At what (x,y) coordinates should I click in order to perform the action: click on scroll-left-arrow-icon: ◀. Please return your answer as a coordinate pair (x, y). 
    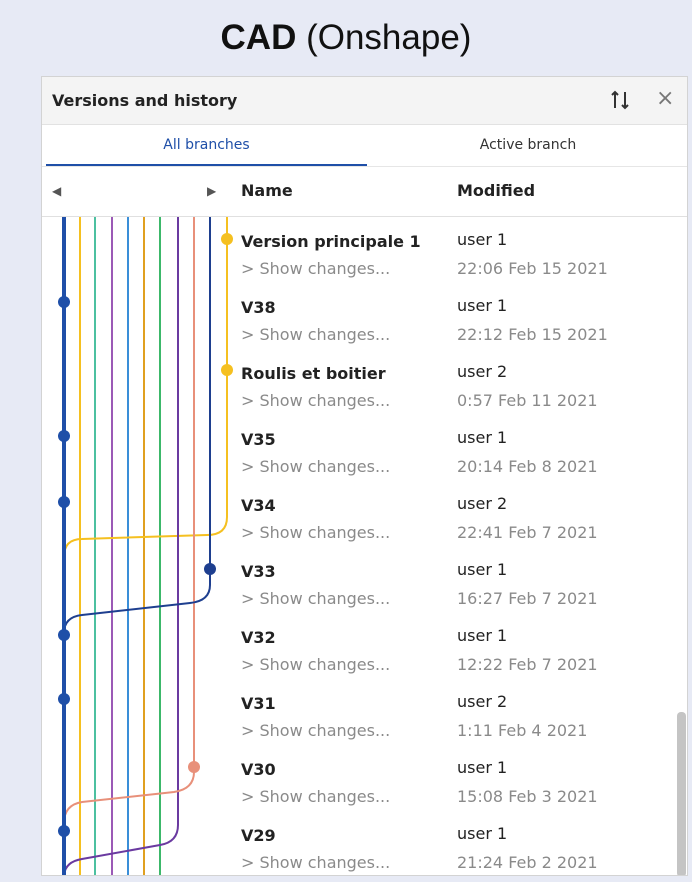
    Looking at the image, I should click on (56, 191).